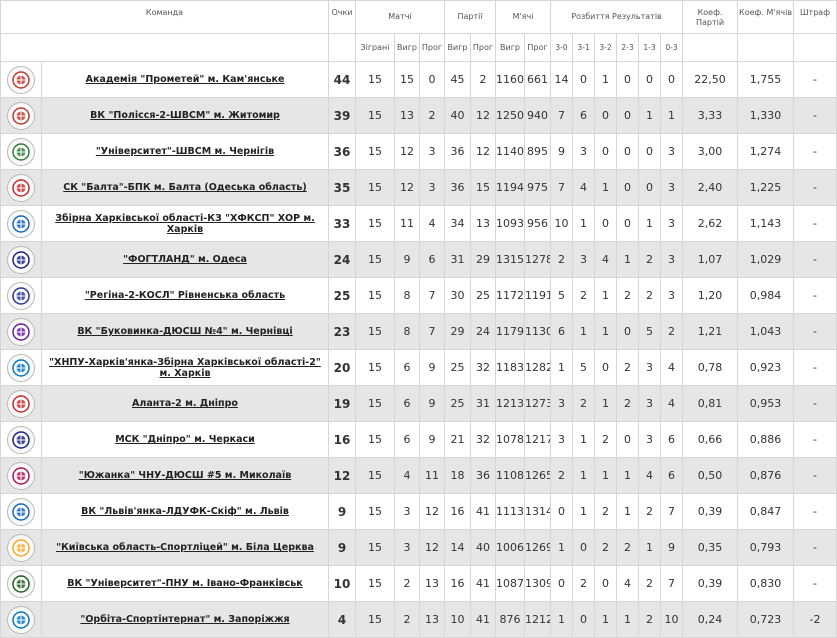 The image size is (837, 638). What do you see at coordinates (185, 511) in the screenshot?
I see `team-name-link: ВК "Львів'янка-ЛДУФК-Скіф" м. Львів` at bounding box center [185, 511].